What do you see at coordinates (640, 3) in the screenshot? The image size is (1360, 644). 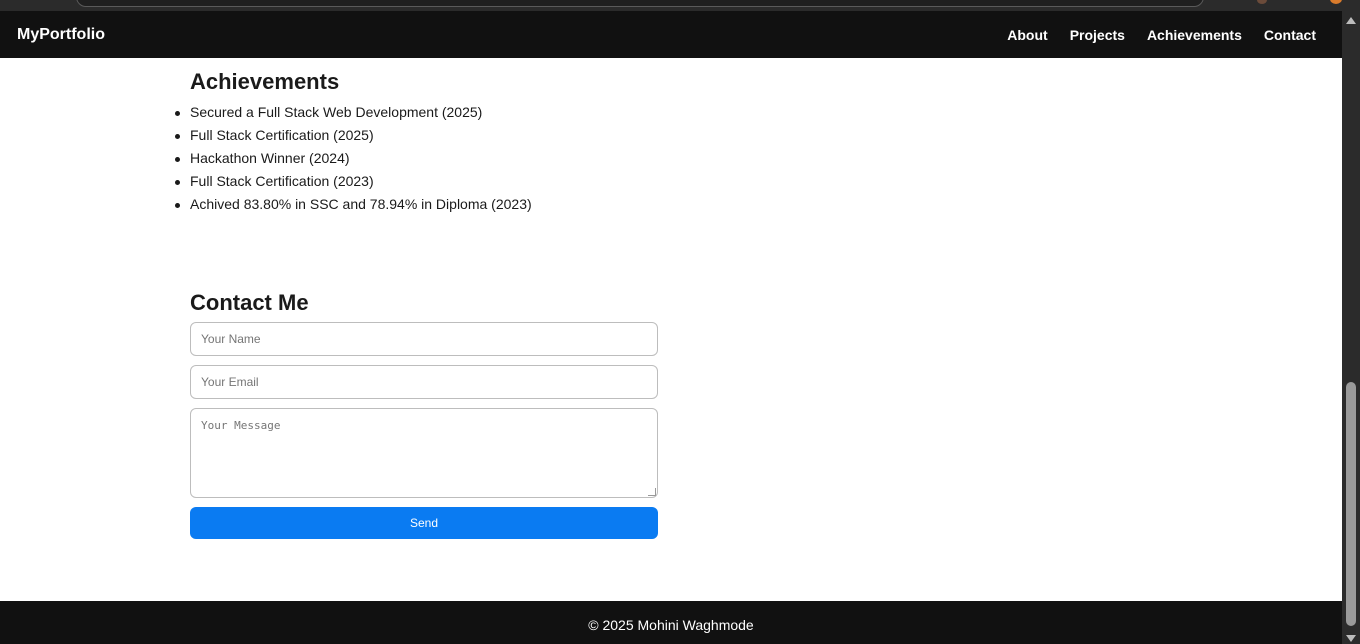 I see `address-bar` at bounding box center [640, 3].